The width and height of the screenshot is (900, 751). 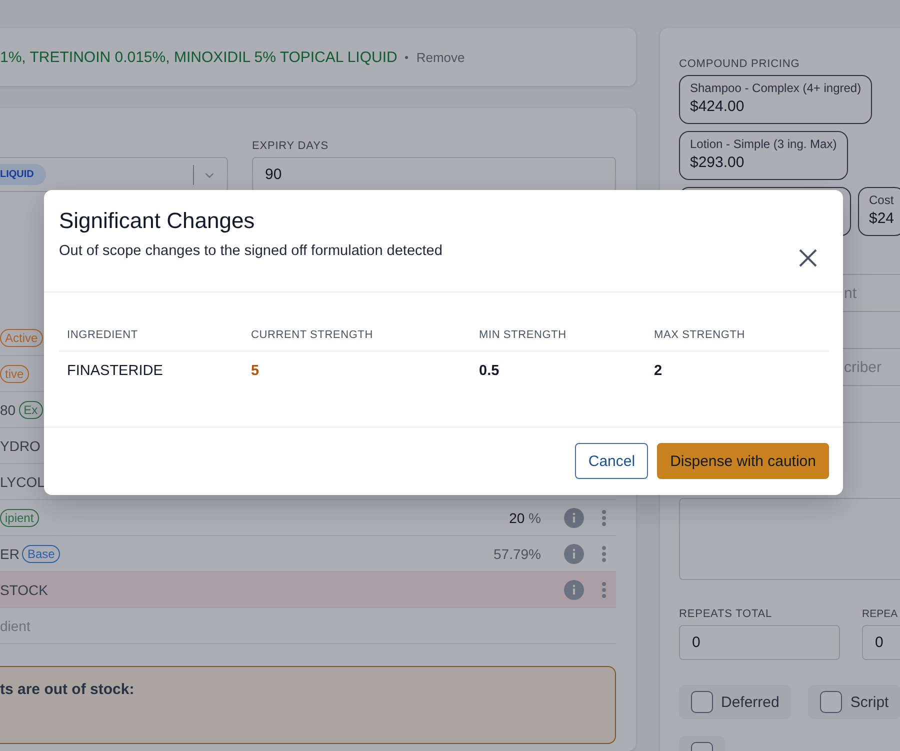 I want to click on dialog-title: Significant Changes, so click(x=157, y=221).